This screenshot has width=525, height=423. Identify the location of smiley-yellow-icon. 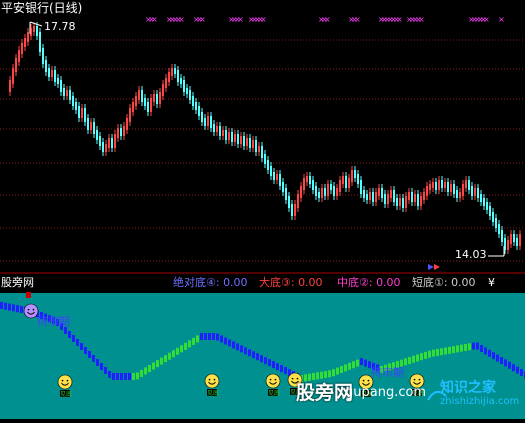
(212, 381).